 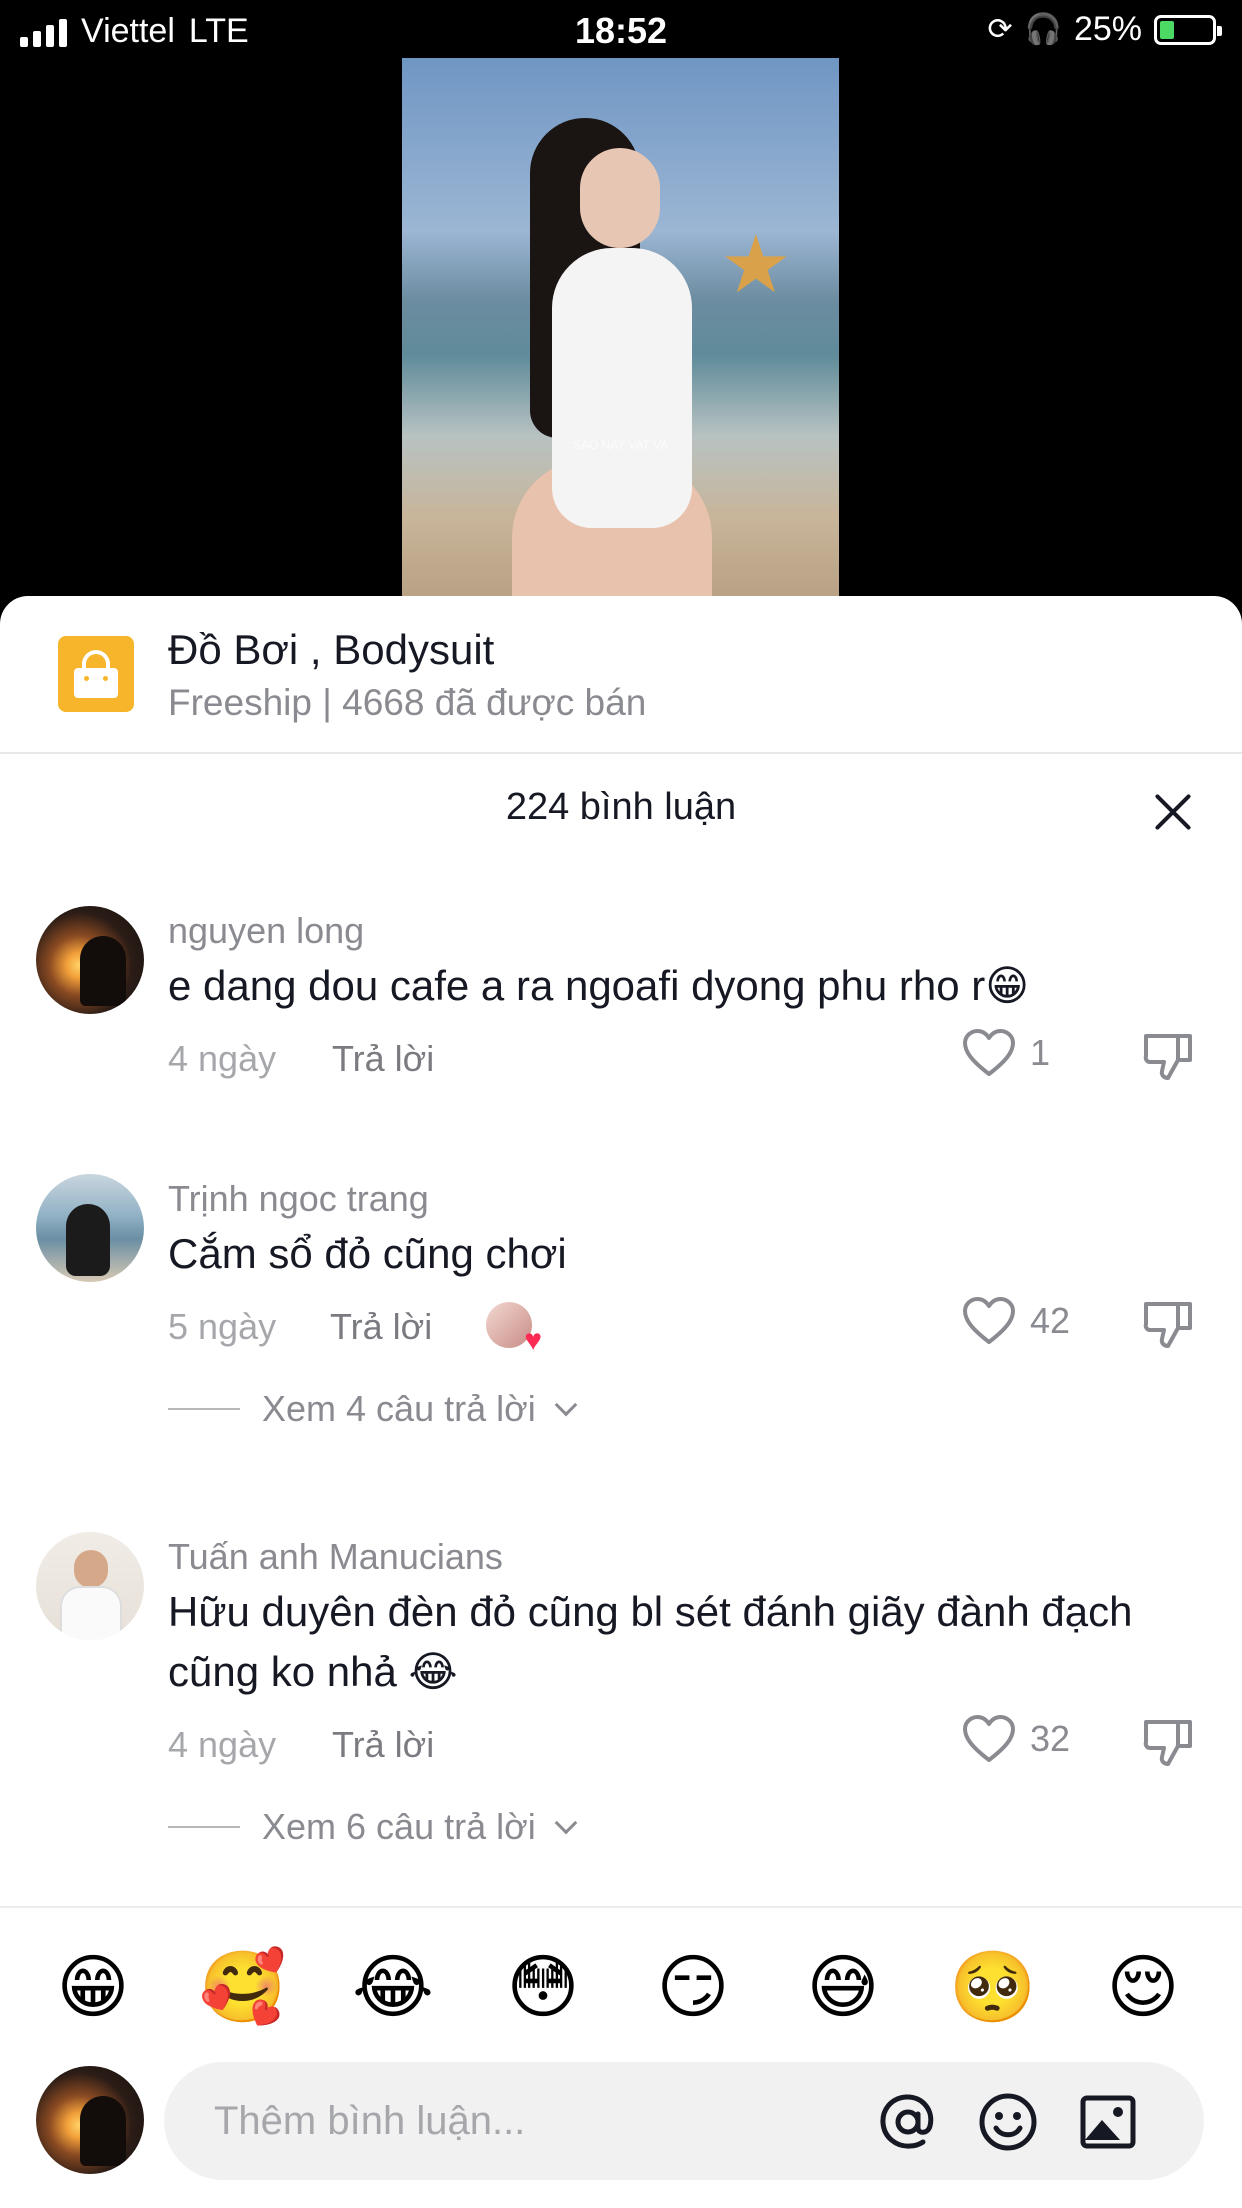 I want to click on view-replies-button: Xem 4 câu trả lời, so click(x=373, y=1409).